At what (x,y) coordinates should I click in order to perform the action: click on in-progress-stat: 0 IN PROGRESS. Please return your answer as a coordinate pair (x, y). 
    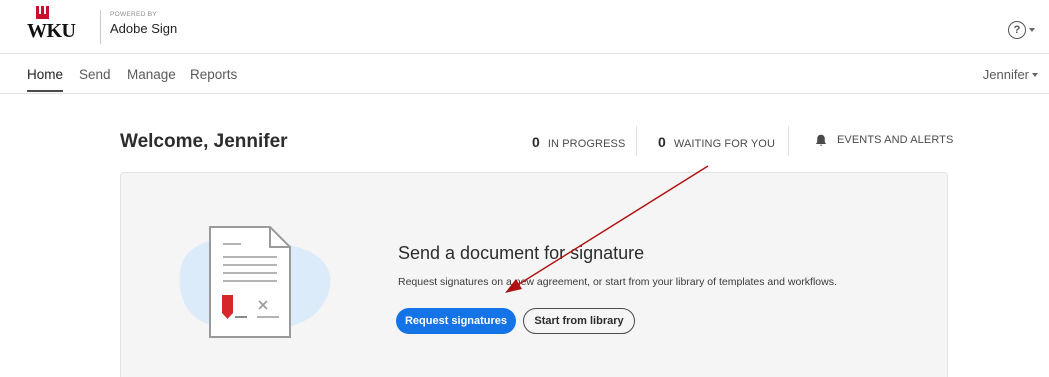
    Looking at the image, I should click on (578, 142).